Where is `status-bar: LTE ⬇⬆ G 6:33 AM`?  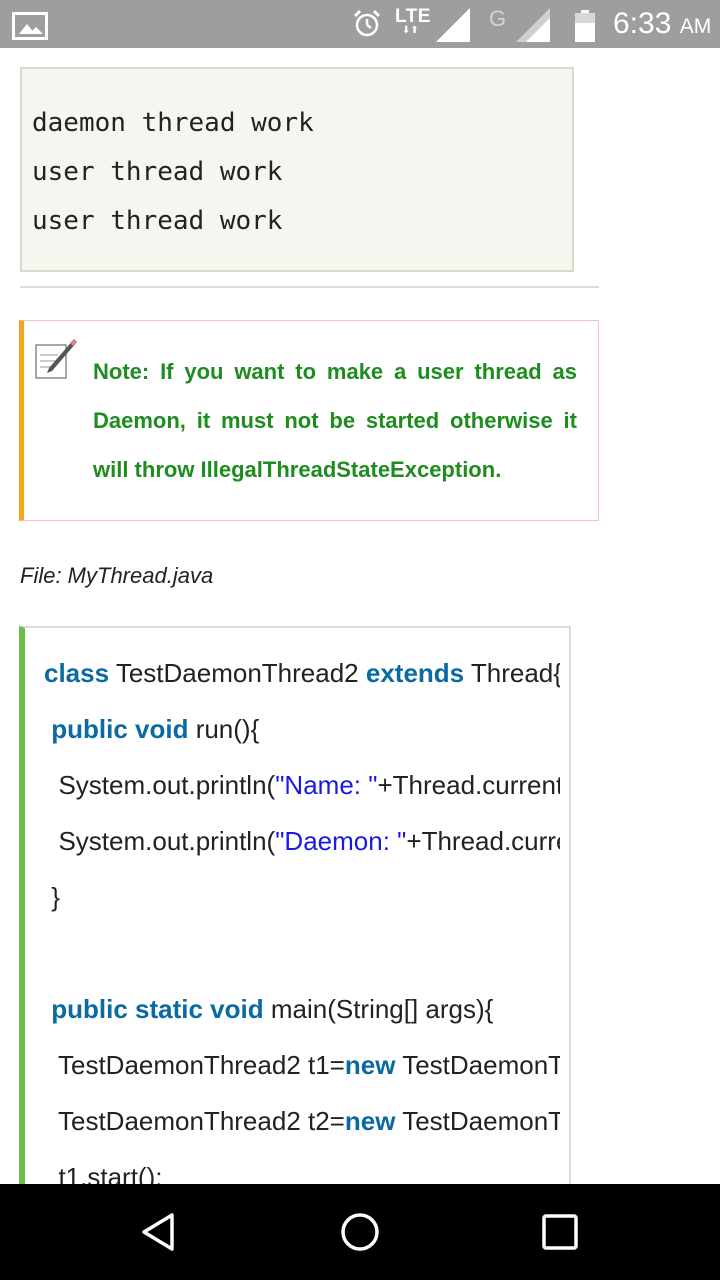 status-bar: LTE ⬇⬆ G 6:33 AM is located at coordinates (360, 24).